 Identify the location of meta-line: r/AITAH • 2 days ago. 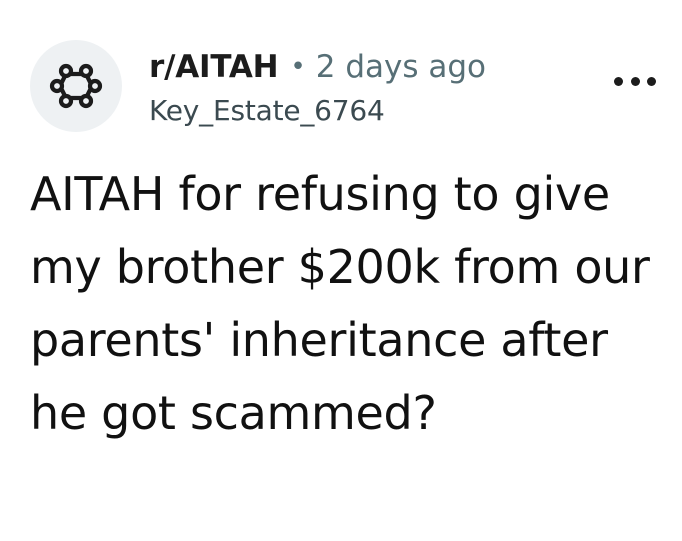
(317, 67).